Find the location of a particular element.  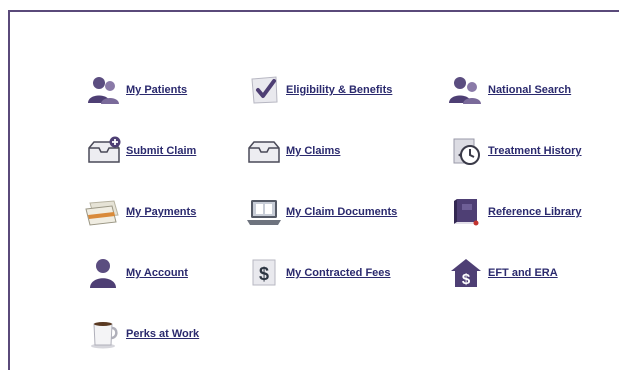

my-patients-link: My Patients is located at coordinates (135, 90).